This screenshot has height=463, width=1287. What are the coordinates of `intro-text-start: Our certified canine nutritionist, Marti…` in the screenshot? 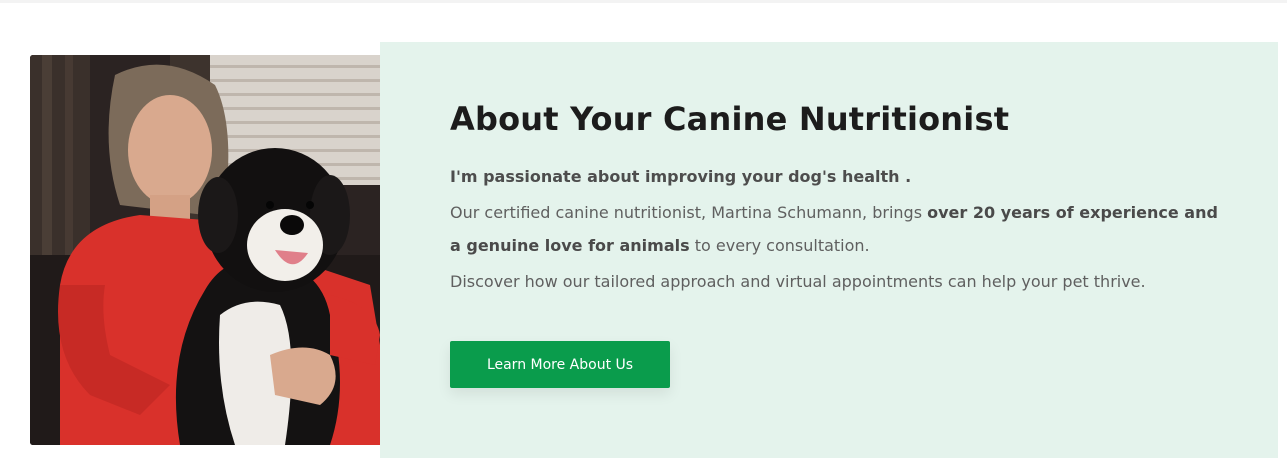 It's located at (689, 212).